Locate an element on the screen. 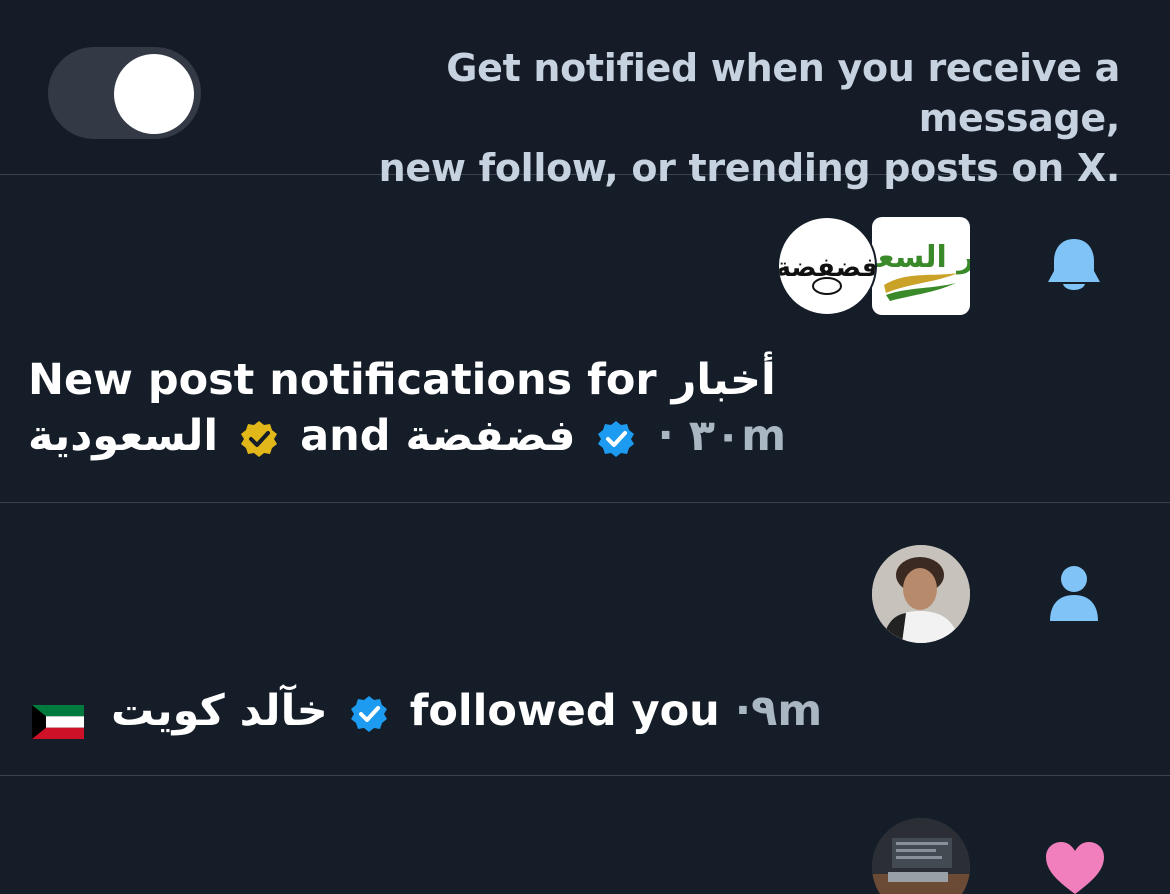  notification-item-like is located at coordinates (585, 835).